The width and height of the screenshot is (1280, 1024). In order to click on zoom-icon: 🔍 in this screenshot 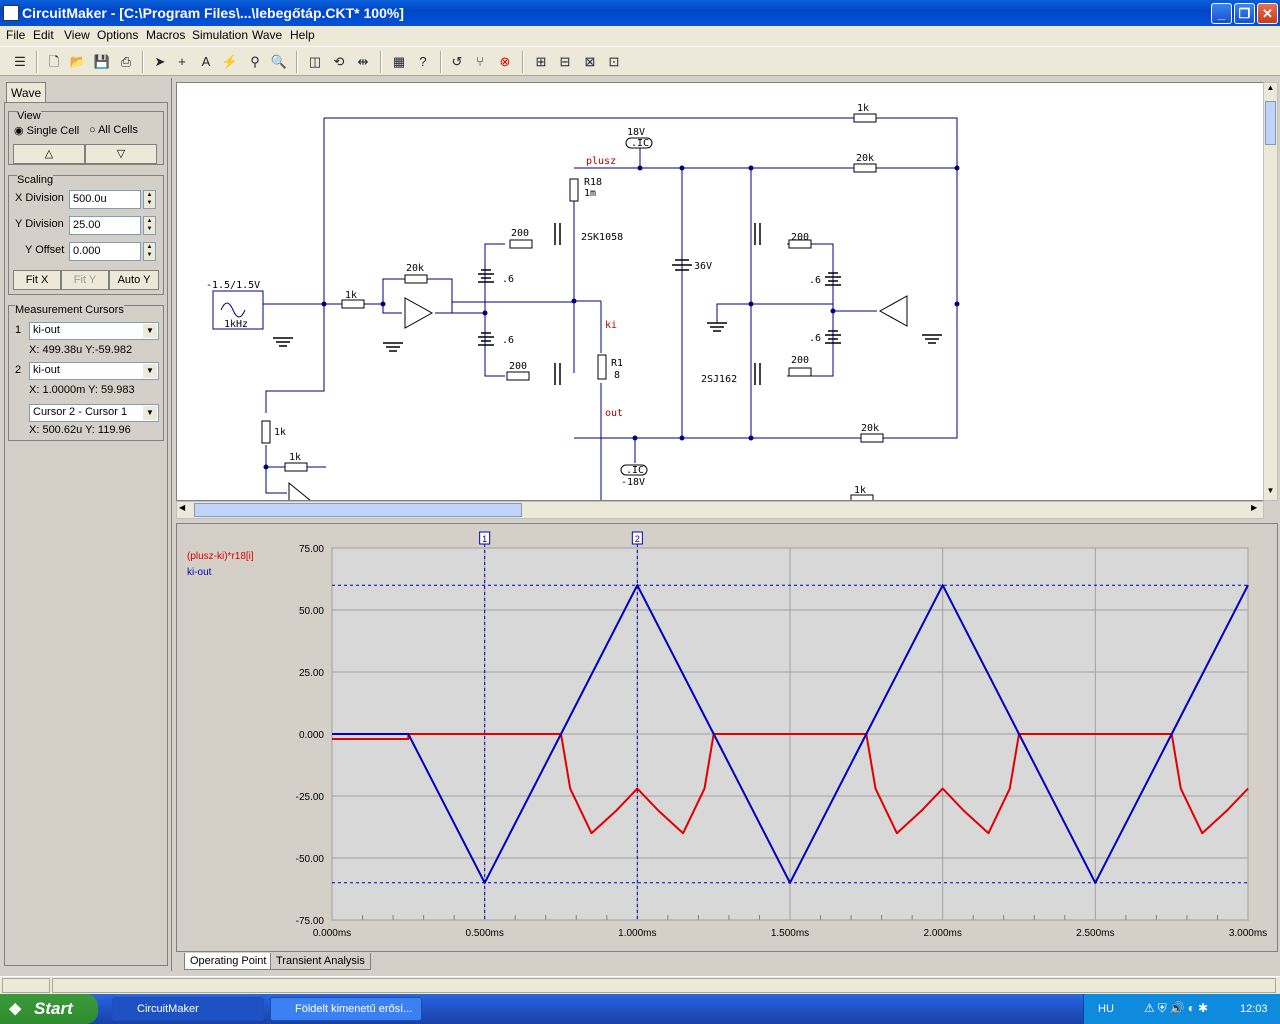, I will do `click(279, 62)`.